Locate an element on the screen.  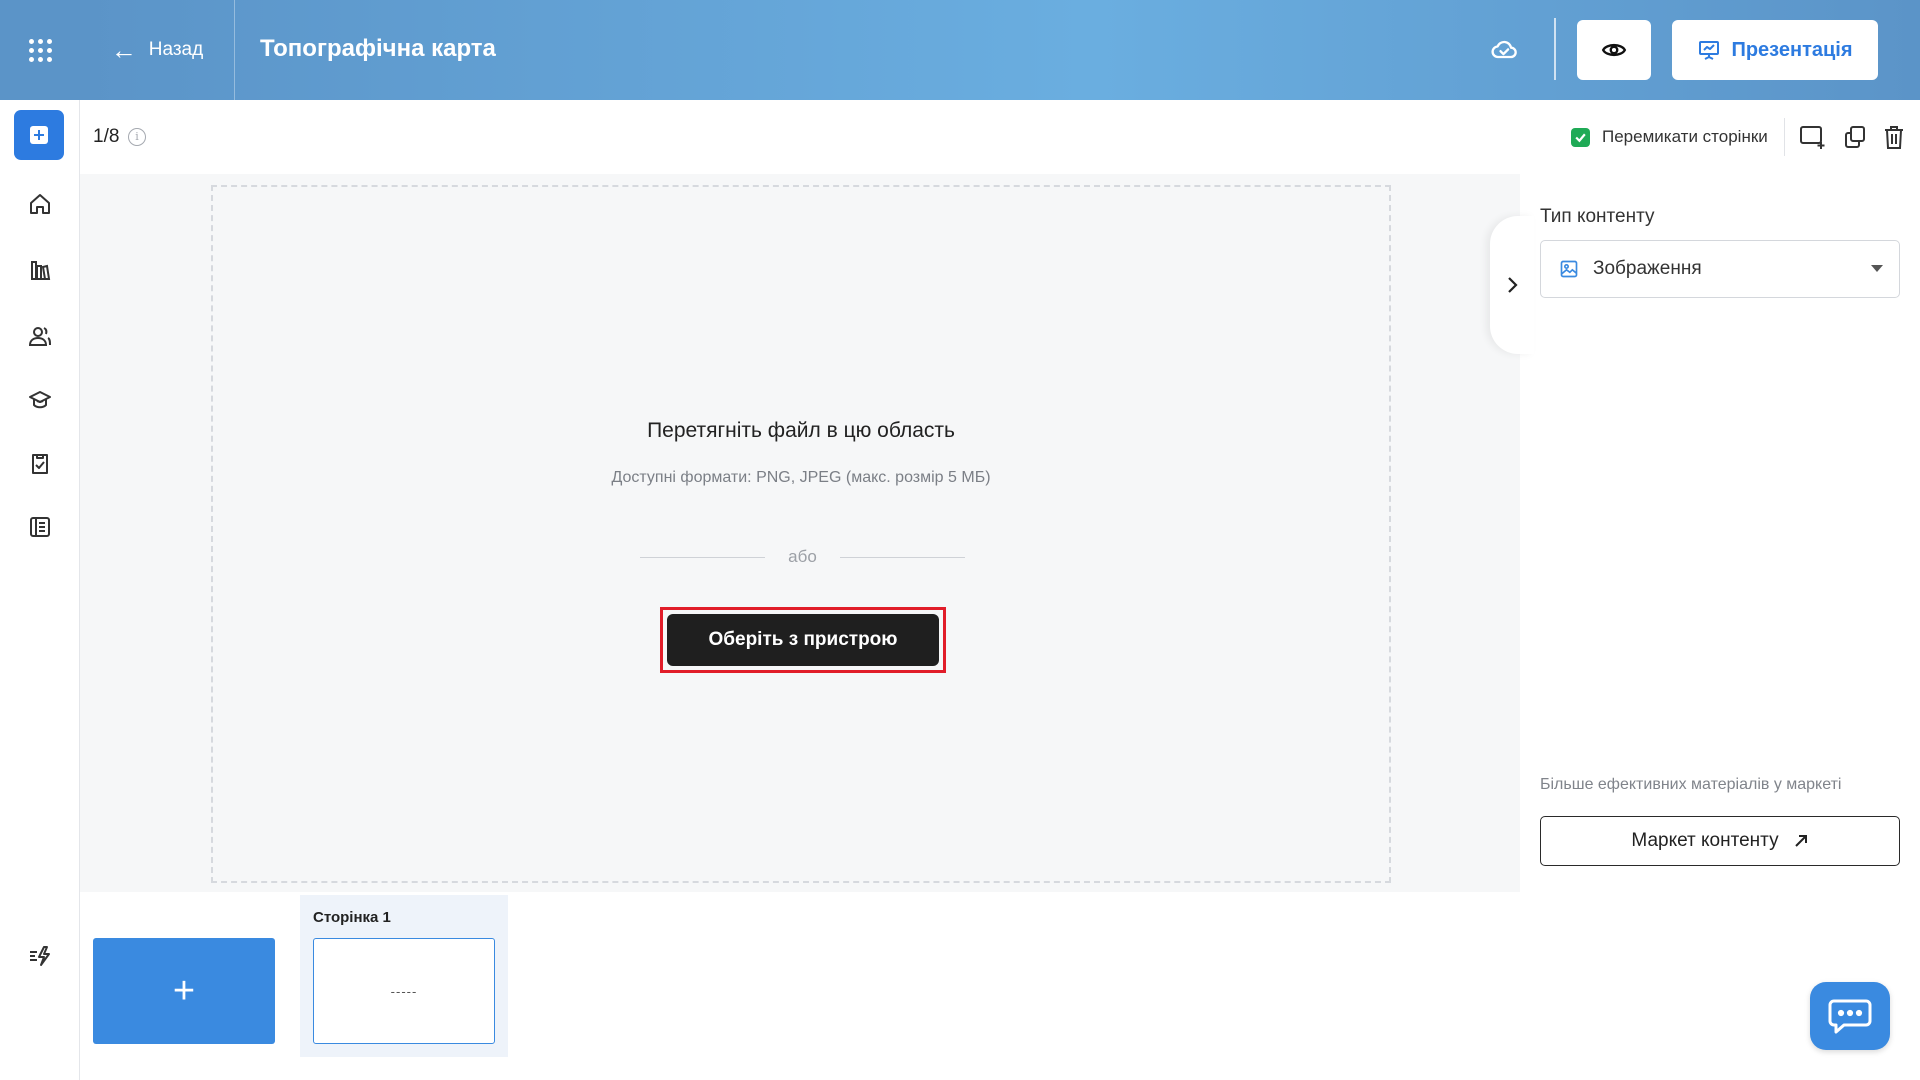
info-icon: i is located at coordinates (137, 137).